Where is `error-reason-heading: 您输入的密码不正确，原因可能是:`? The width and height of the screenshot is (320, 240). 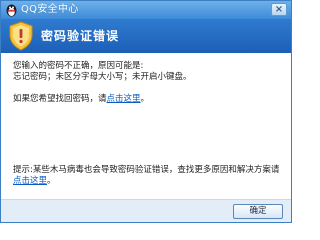
error-reason-heading: 您输入的密码不正确，原因可能是: is located at coordinates (78, 66).